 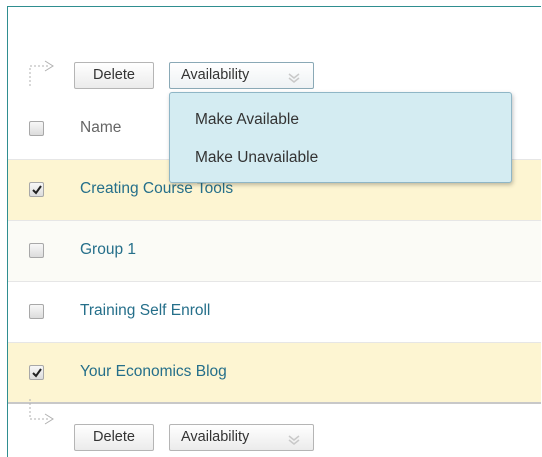 I want to click on top-action-bar: Delete Availability, so click(x=274, y=74).